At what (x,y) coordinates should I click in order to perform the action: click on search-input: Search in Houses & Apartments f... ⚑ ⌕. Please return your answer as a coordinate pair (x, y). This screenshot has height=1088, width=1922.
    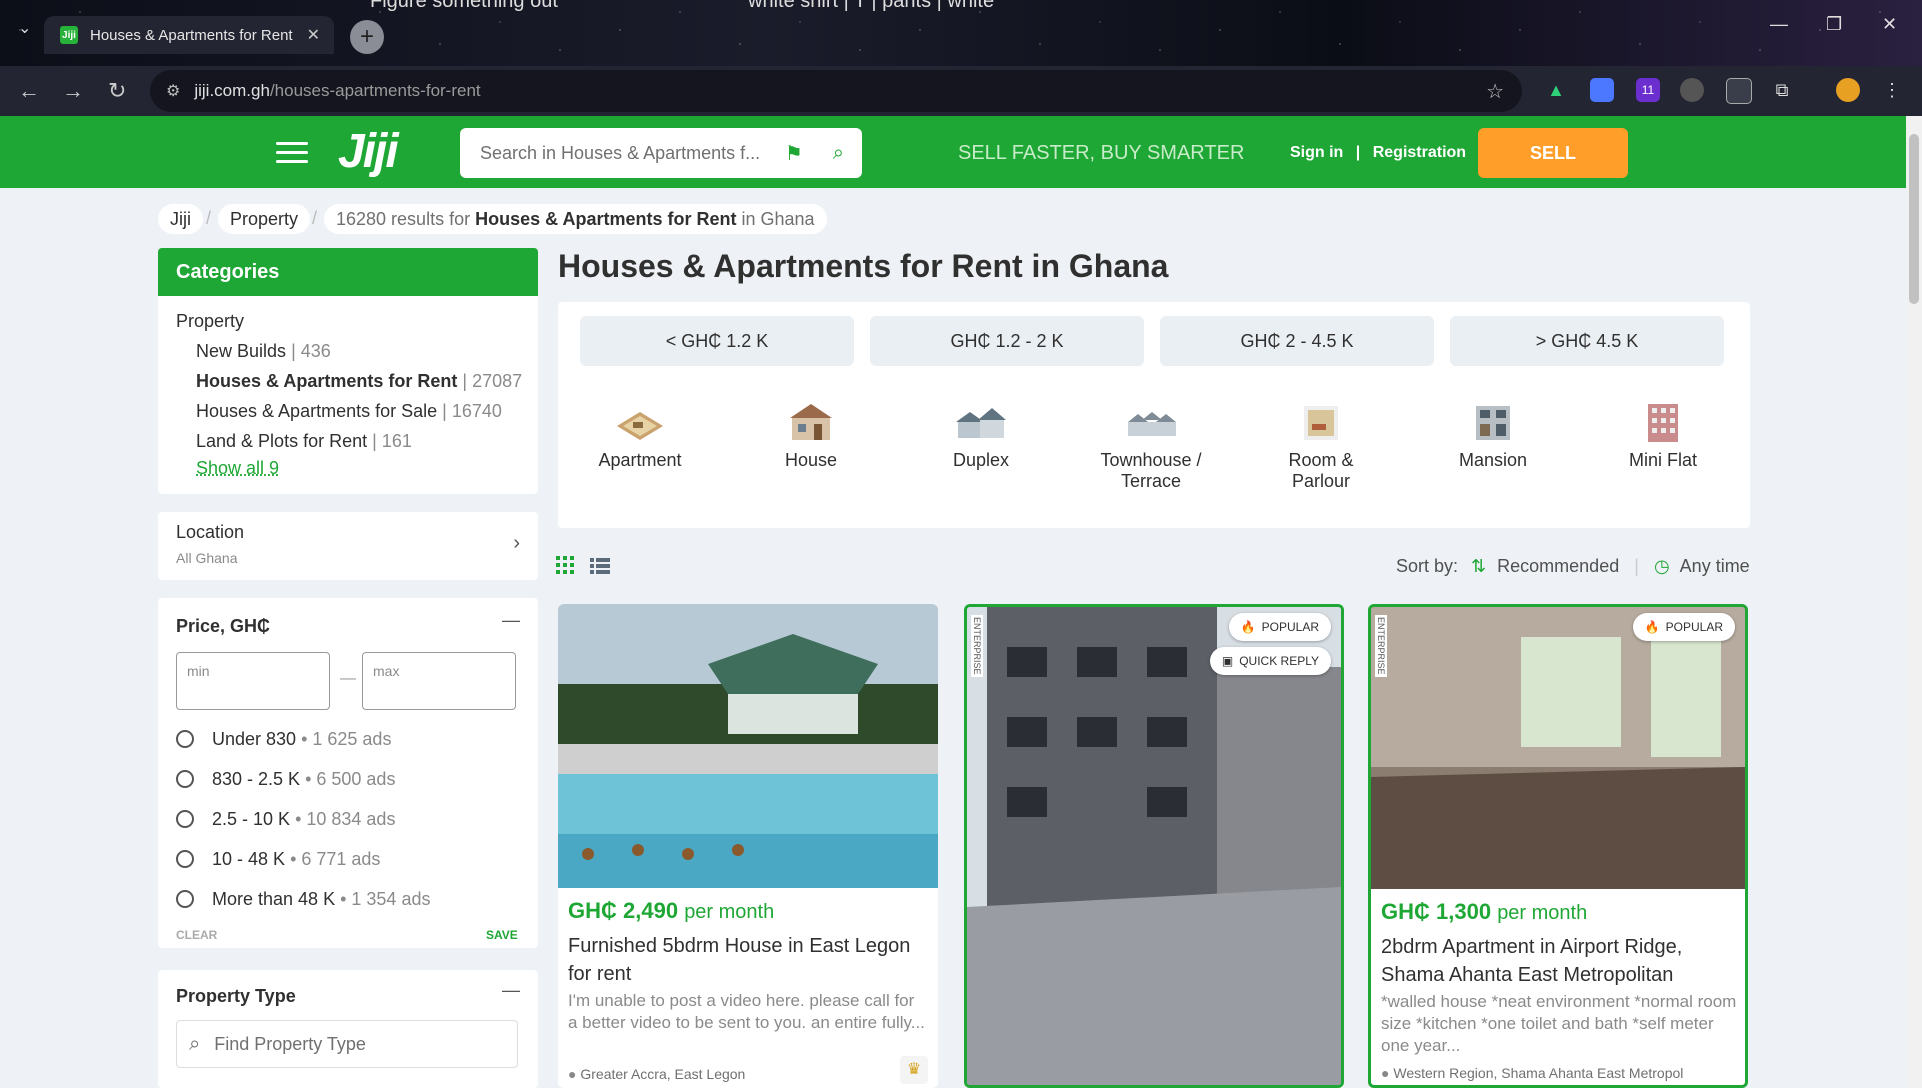
    Looking at the image, I should click on (661, 153).